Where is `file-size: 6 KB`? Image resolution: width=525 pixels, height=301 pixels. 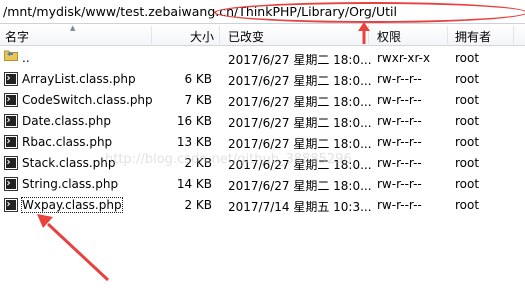 file-size: 6 KB is located at coordinates (198, 79).